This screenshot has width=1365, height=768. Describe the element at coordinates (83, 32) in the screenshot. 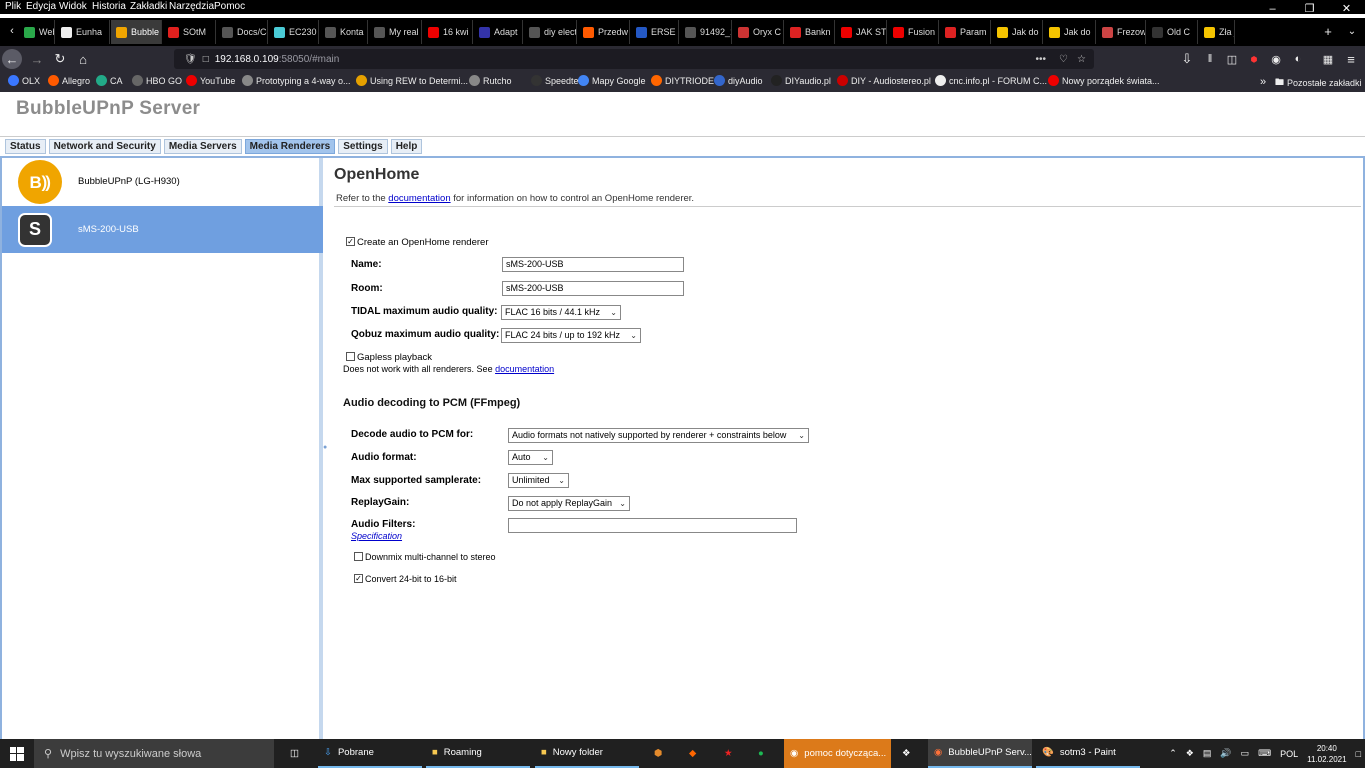

I see `browser-tab: Eunha` at that location.